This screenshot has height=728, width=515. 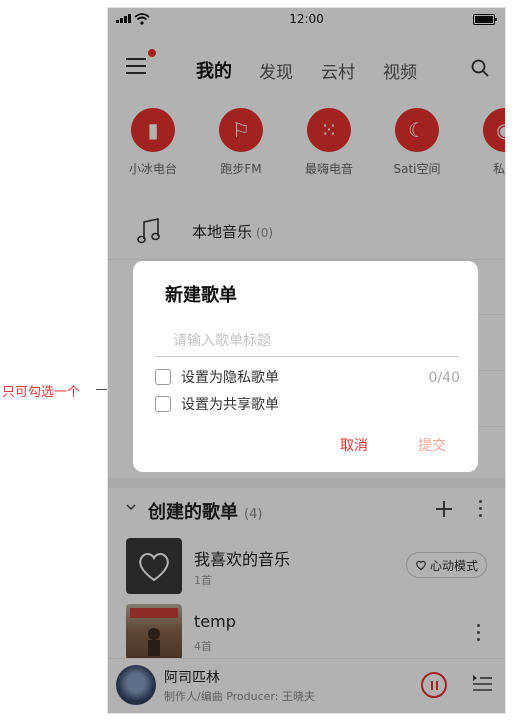 I want to click on shared-playlist-option: 设置为共享歌单, so click(x=217, y=404).